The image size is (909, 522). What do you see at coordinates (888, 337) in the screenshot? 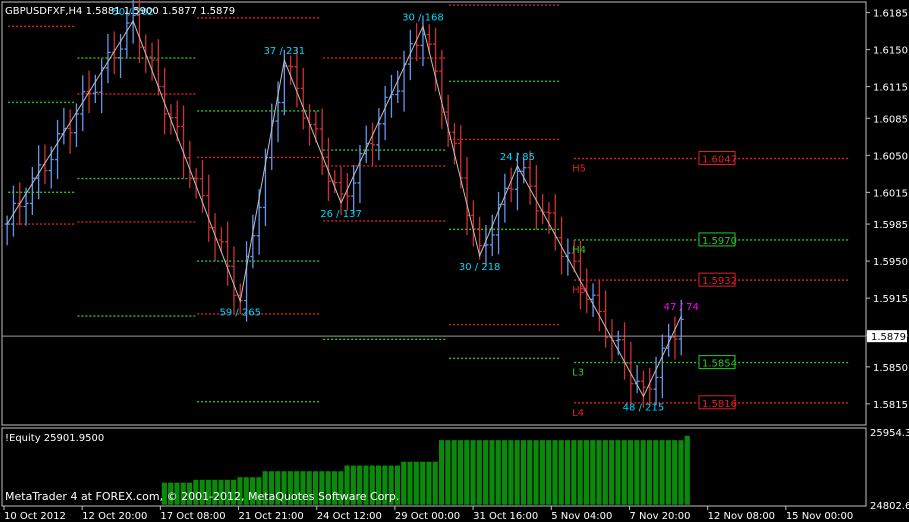
I see `current-price-label: 1.5879` at bounding box center [888, 337].